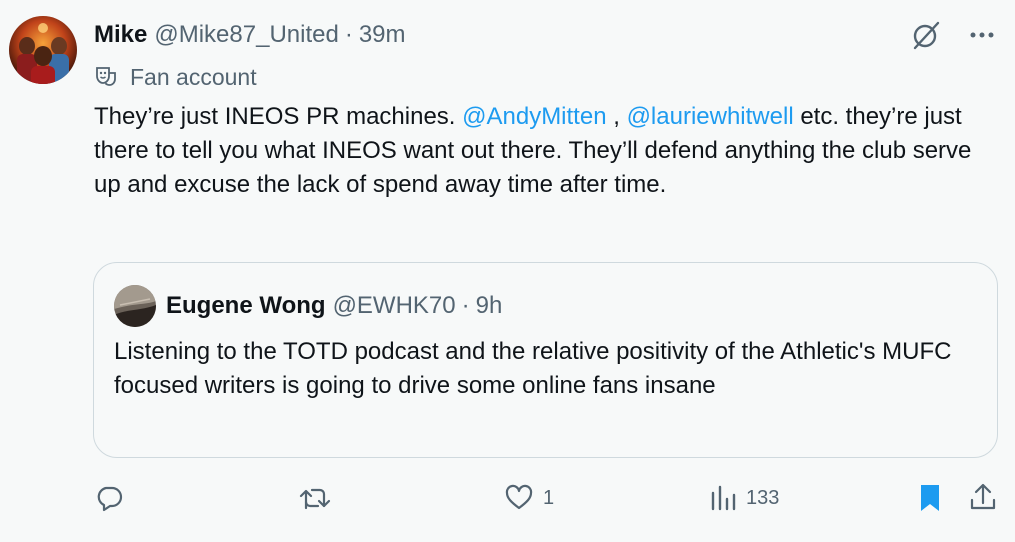  I want to click on more-options-icon, so click(982, 35).